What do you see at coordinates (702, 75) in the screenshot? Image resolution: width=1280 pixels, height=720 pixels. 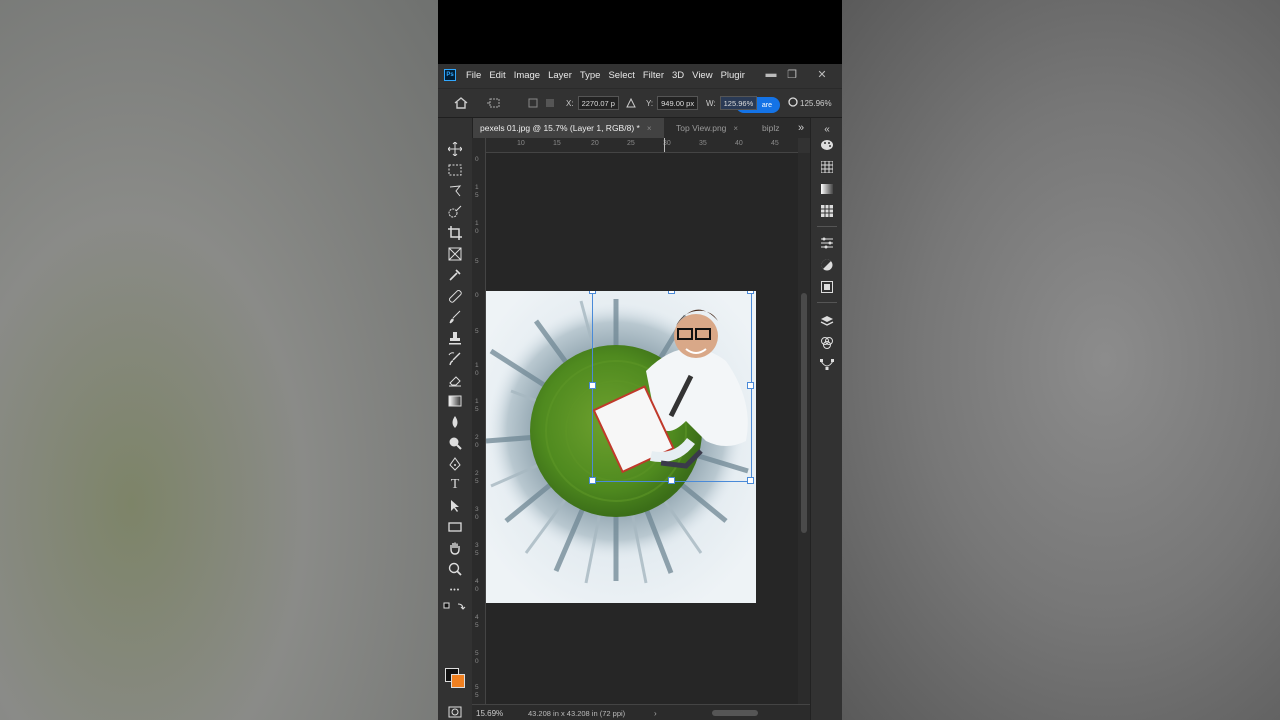 I see `menu-view: View` at bounding box center [702, 75].